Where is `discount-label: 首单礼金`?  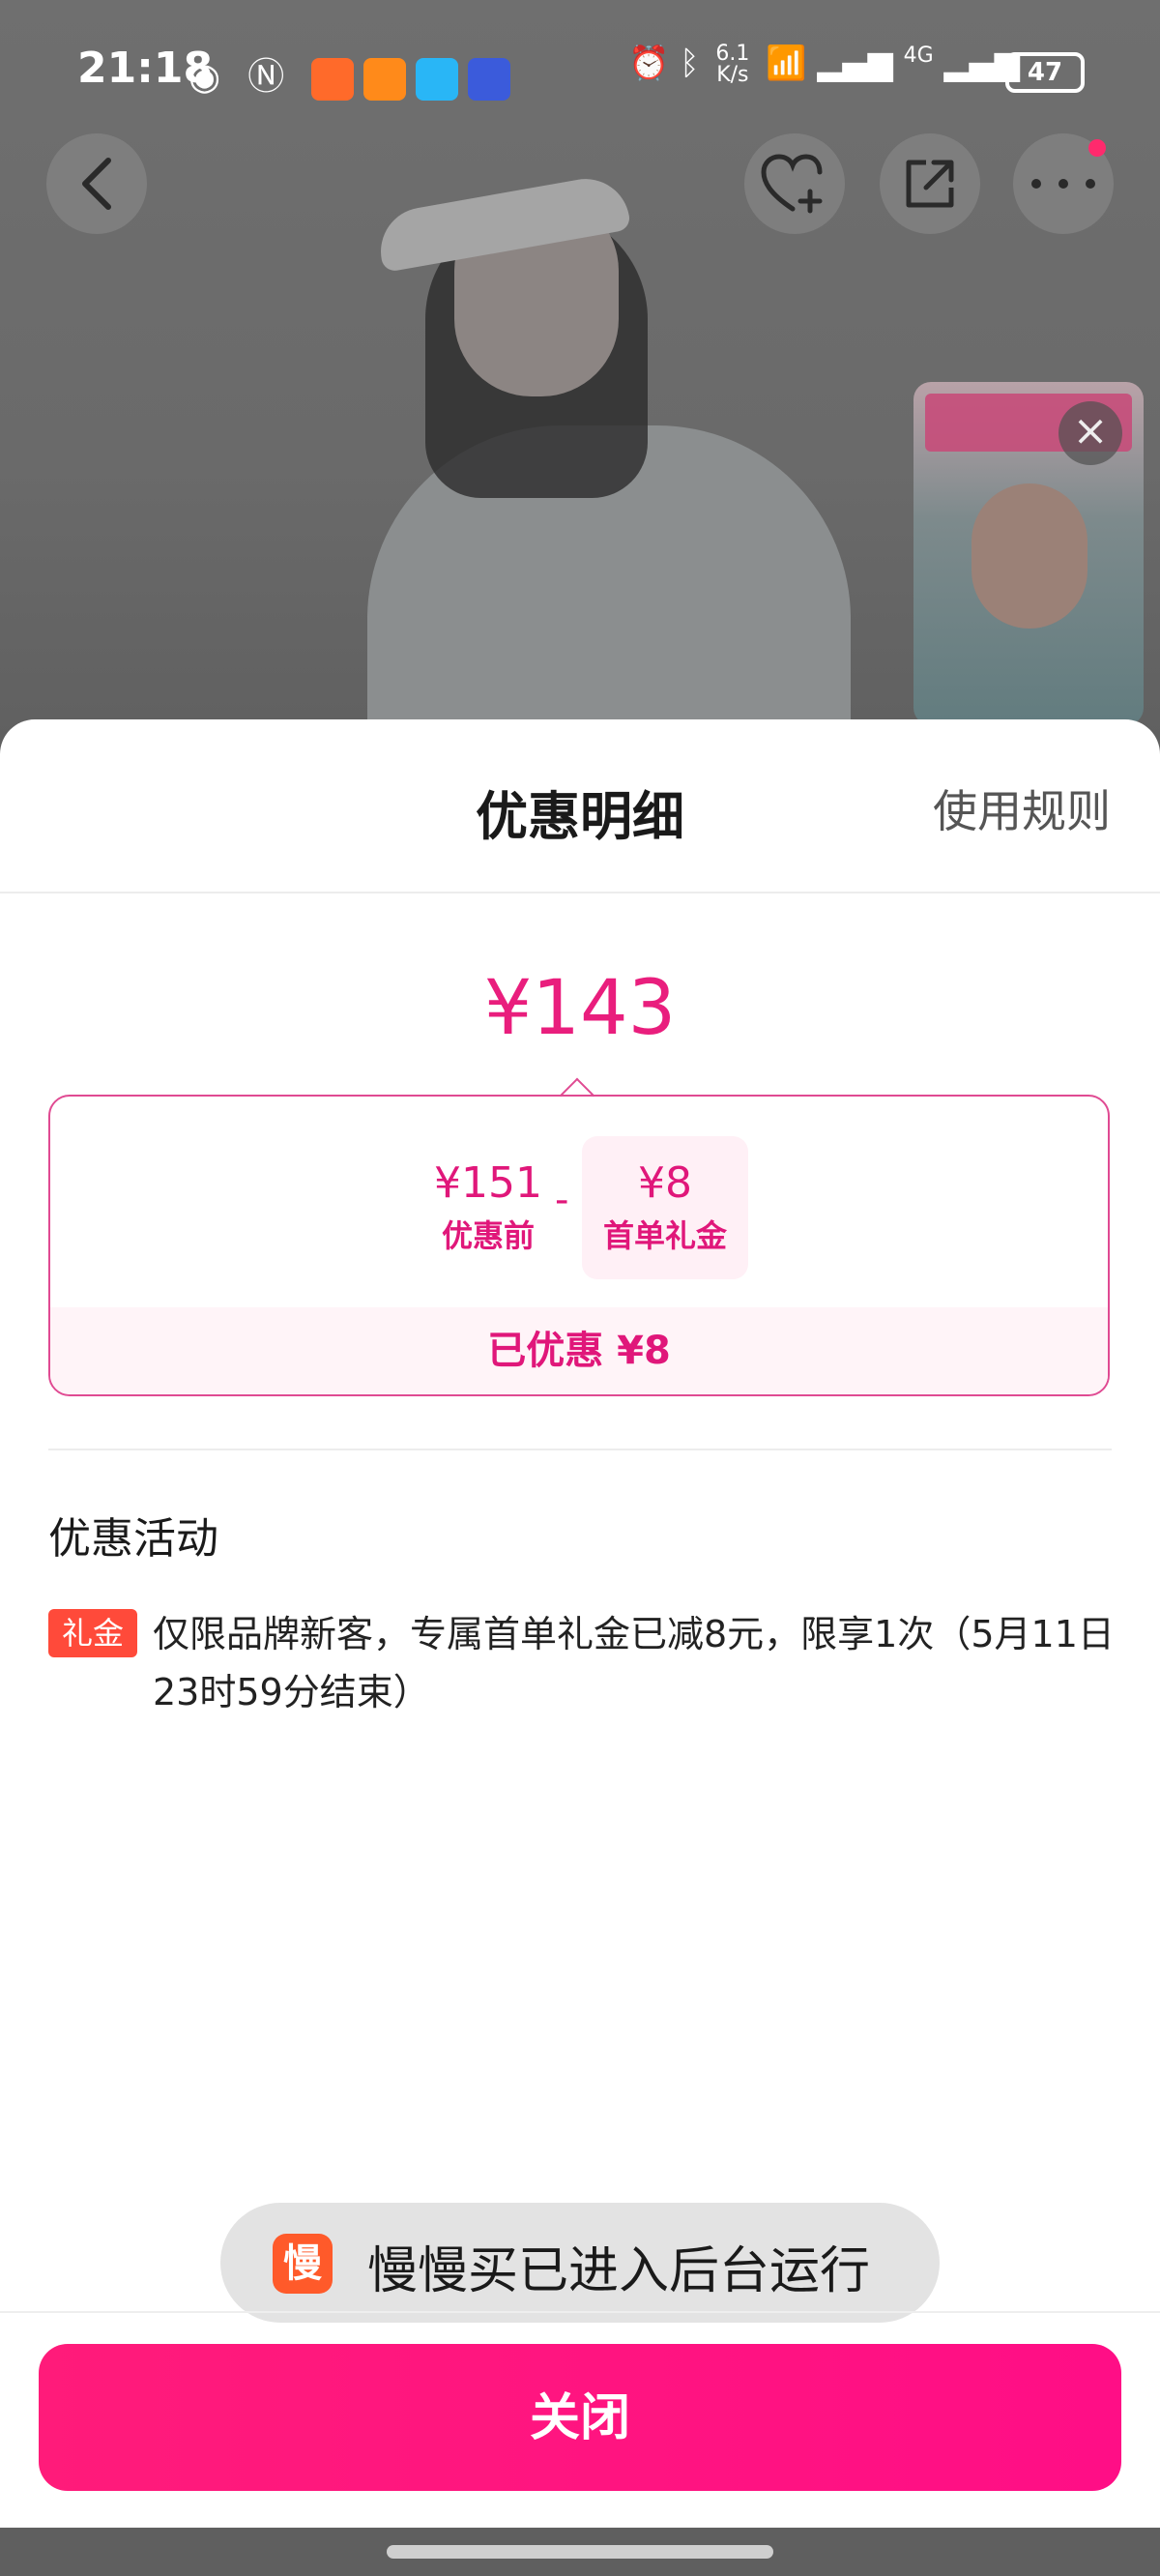 discount-label: 首单礼金 is located at coordinates (665, 1235).